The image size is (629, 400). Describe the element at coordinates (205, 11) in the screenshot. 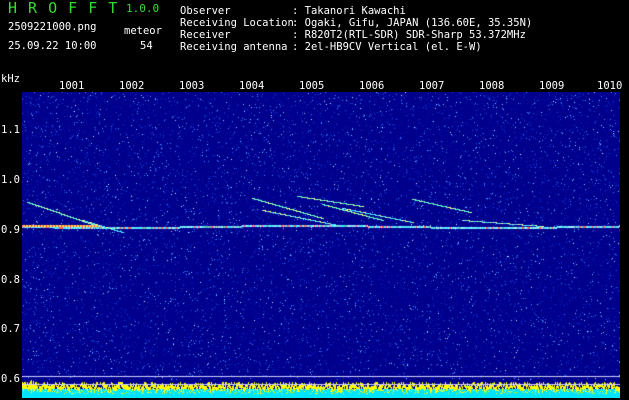

I see `observer-key: Observer` at that location.